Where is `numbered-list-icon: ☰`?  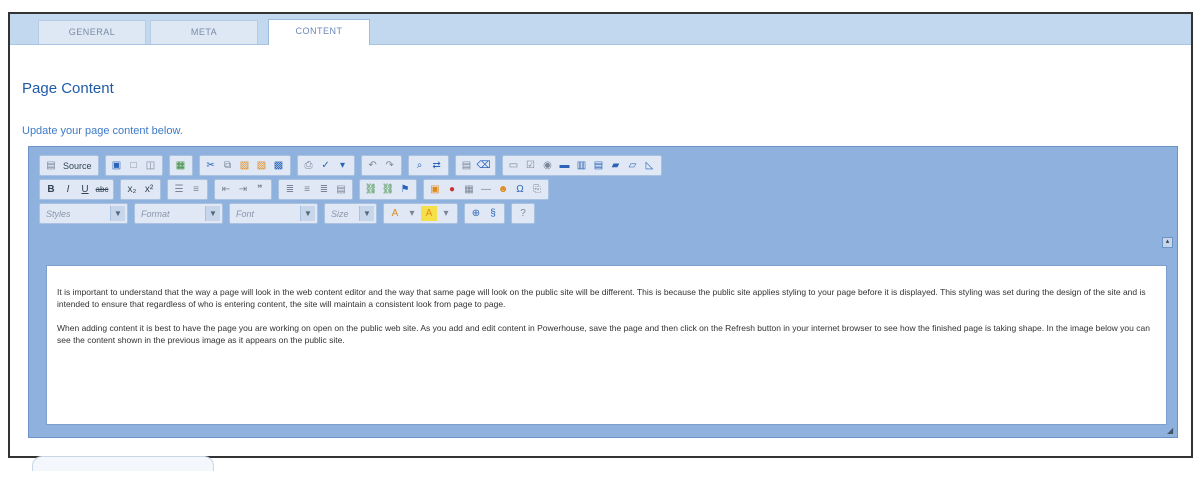
numbered-list-icon: ☰ is located at coordinates (179, 189).